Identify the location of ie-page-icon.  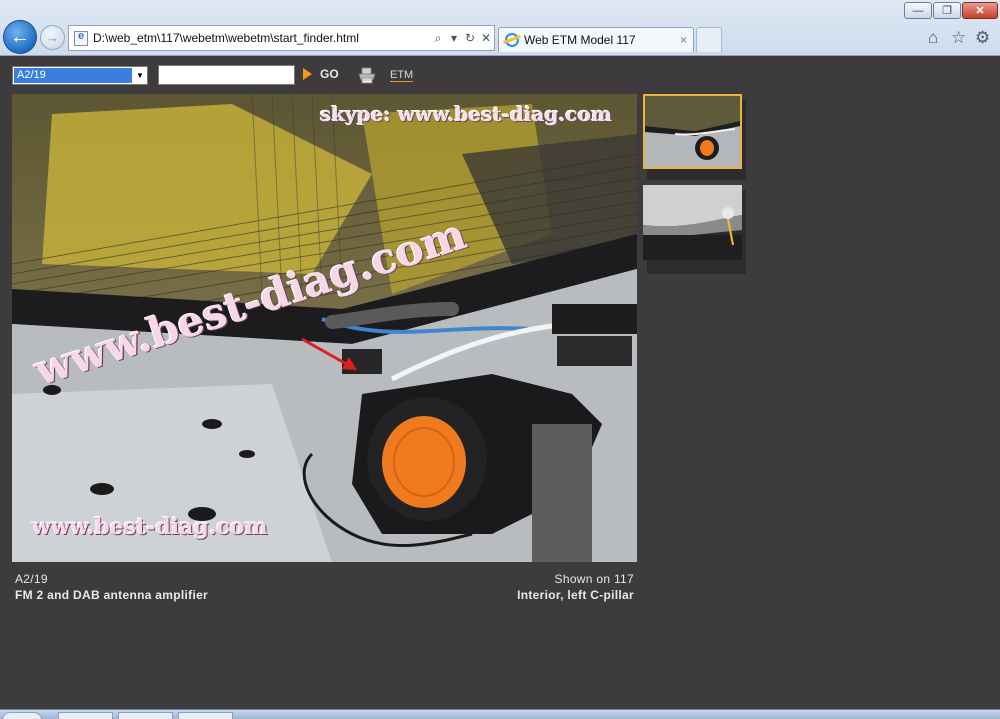
(81, 38).